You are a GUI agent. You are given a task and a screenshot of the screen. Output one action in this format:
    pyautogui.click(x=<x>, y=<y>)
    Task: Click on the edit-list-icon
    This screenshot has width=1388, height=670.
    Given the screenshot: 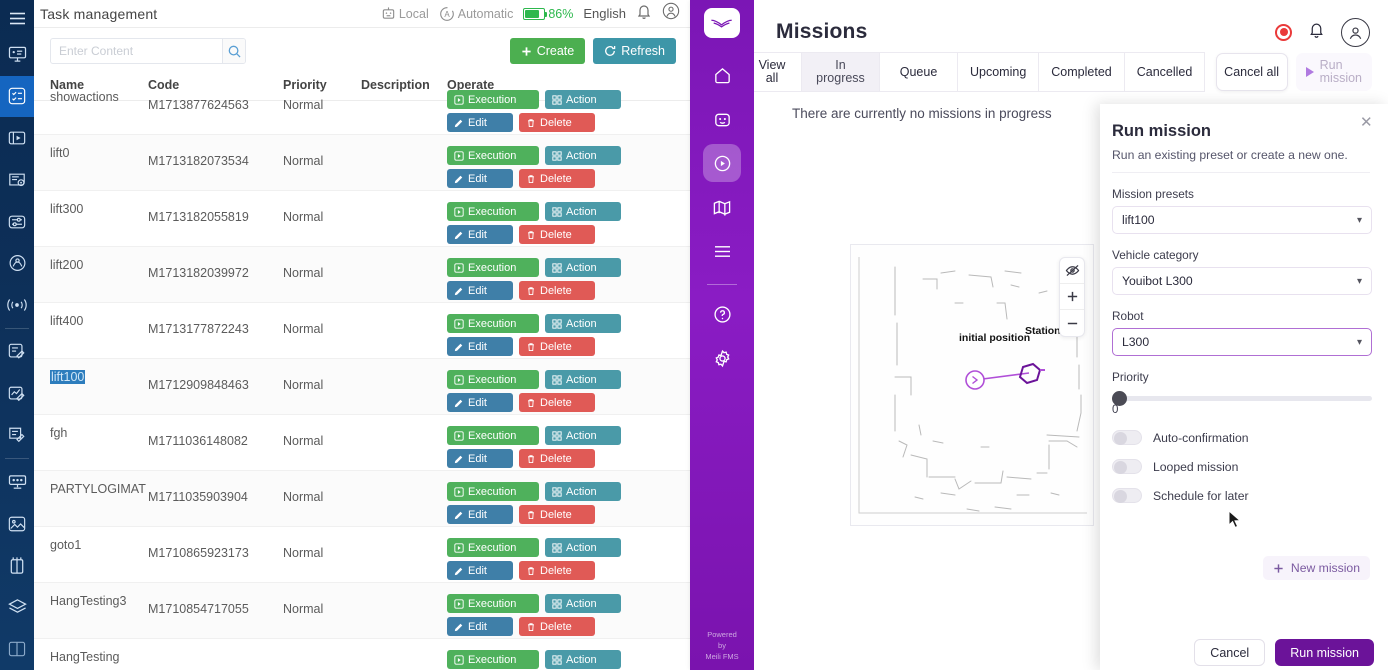 What is the action you would take?
    pyautogui.click(x=17, y=352)
    